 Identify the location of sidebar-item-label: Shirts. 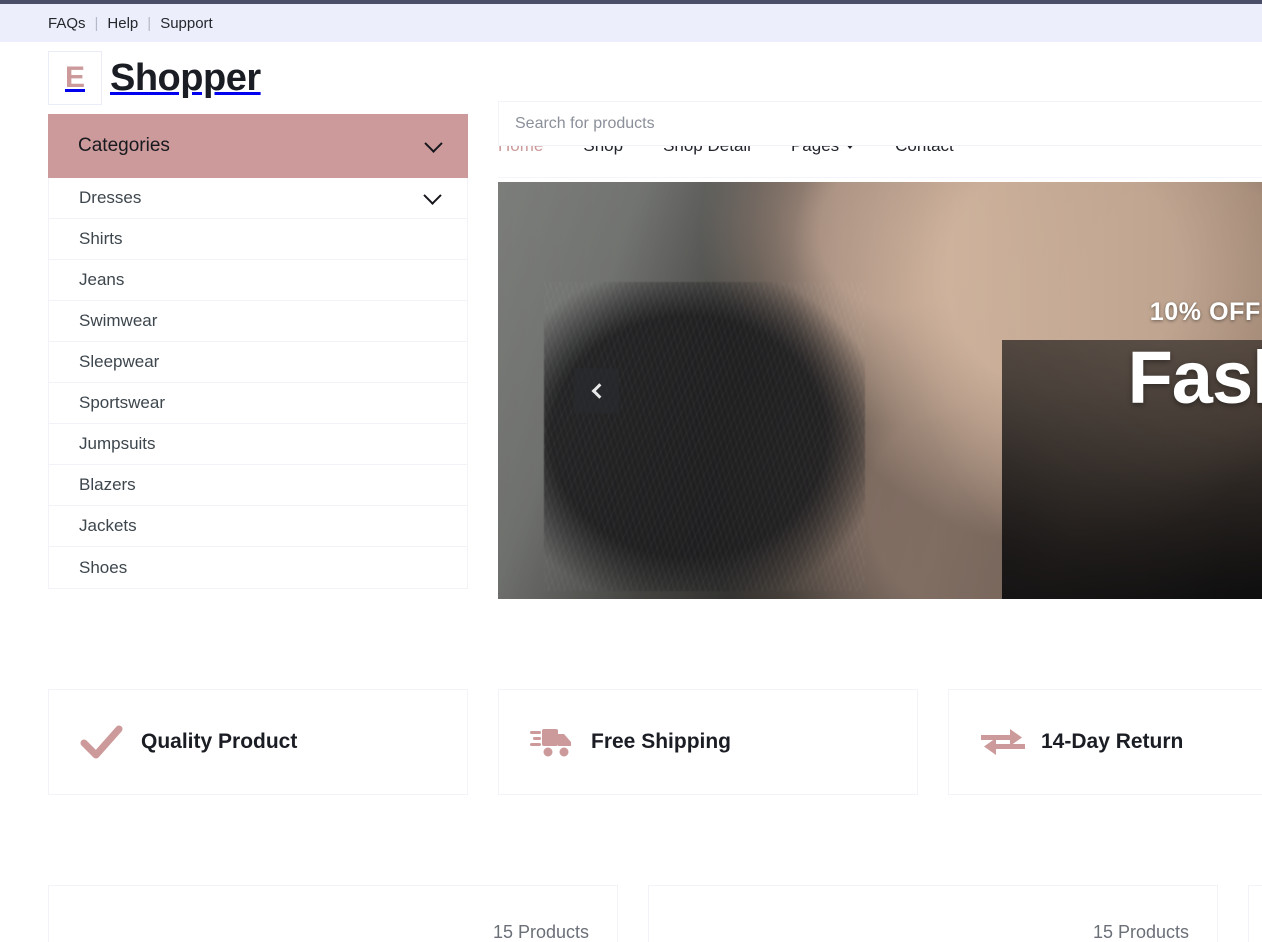
(101, 238).